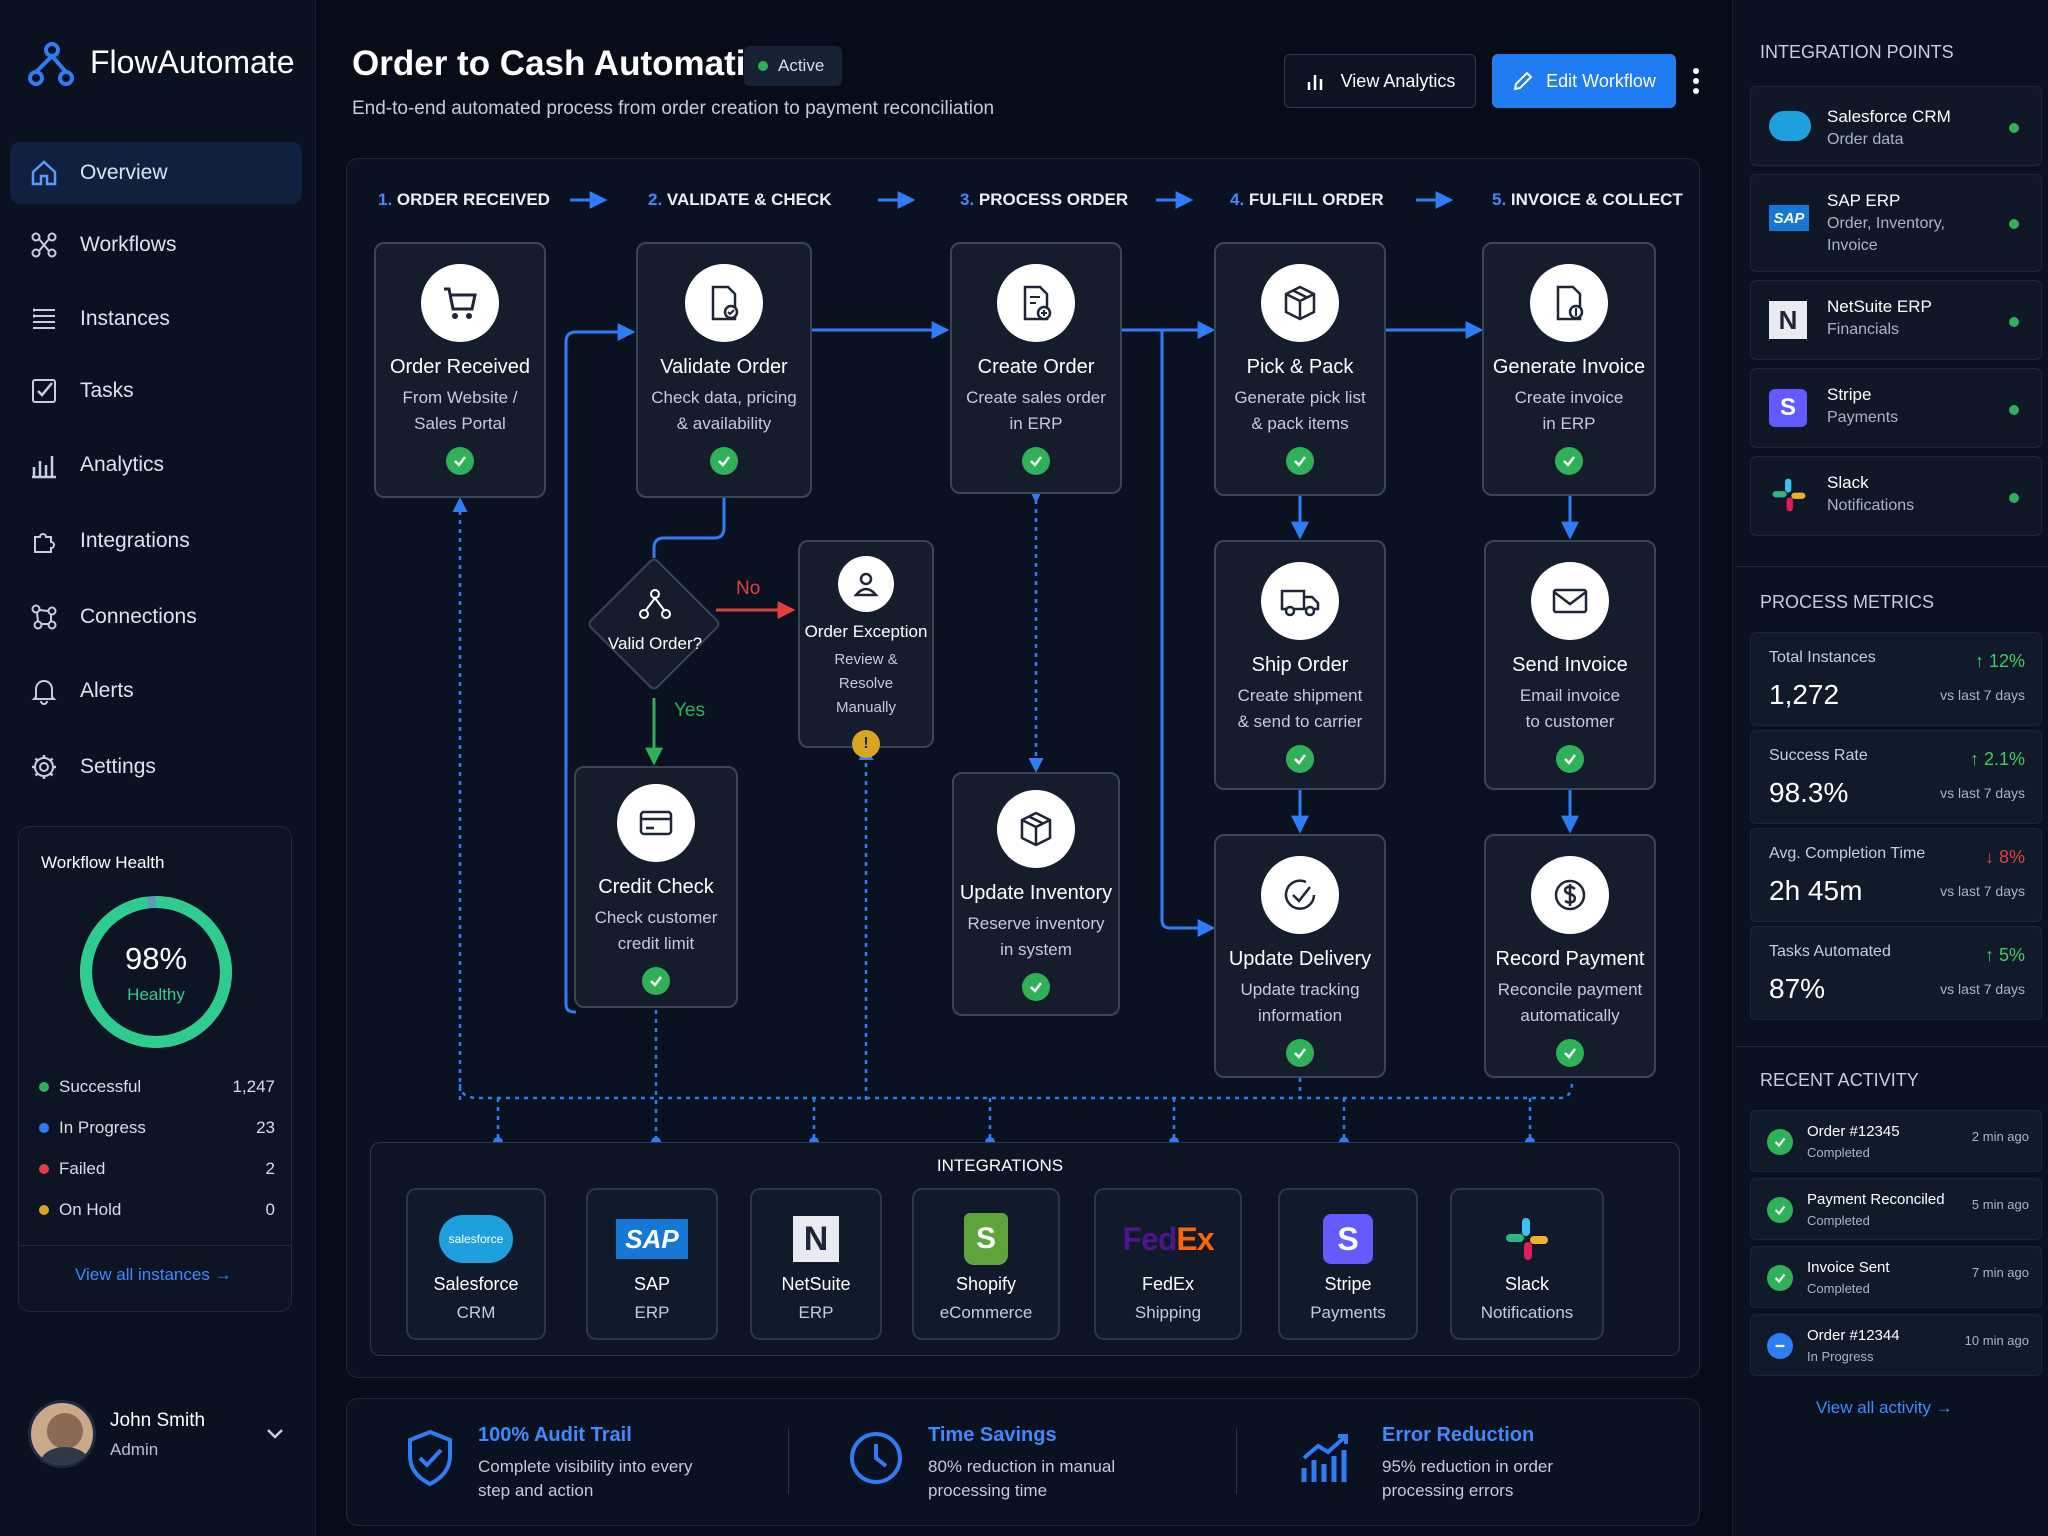 The image size is (2048, 1536). Describe the element at coordinates (1896, 1345) in the screenshot. I see `activity-item: Order #12344 In Progress 10 min ago` at that location.